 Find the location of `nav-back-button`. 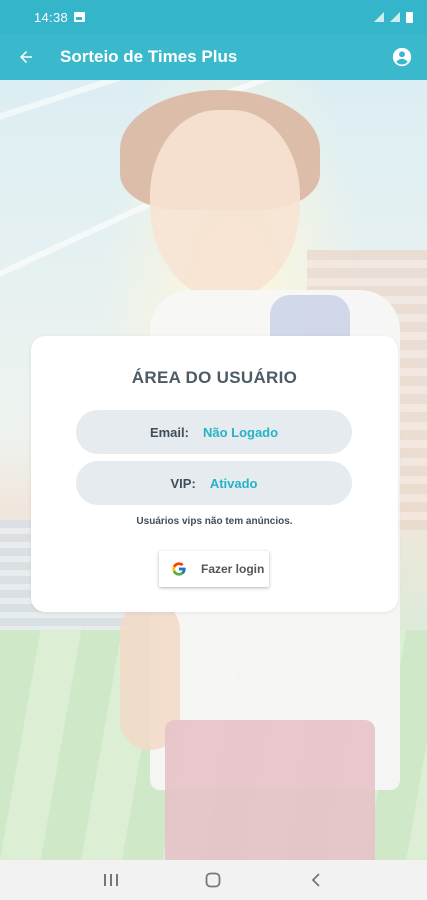

nav-back-button is located at coordinates (316, 880).